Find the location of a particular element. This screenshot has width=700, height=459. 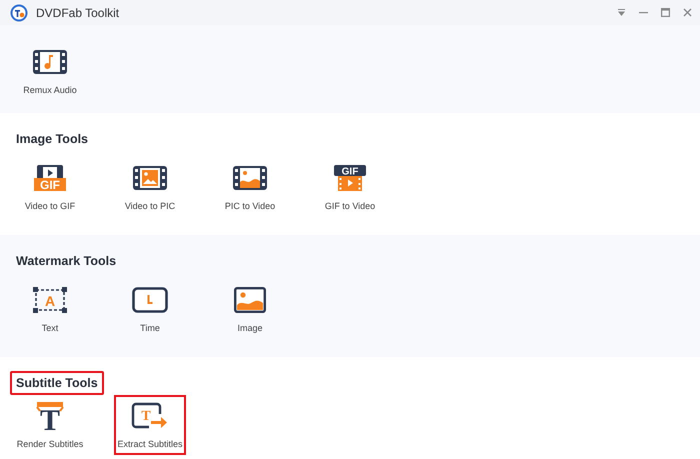

dropdown-menu-icon is located at coordinates (621, 12).